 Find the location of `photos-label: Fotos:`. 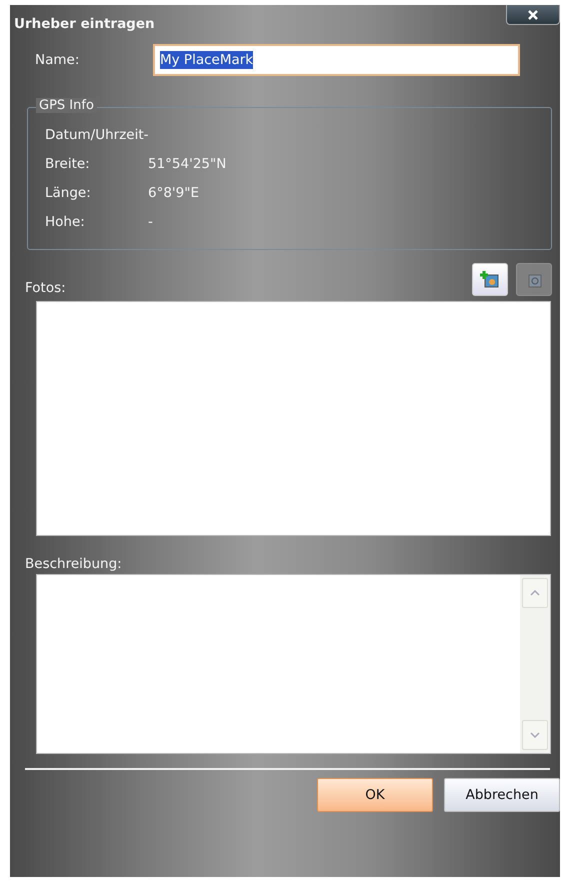

photos-label: Fotos: is located at coordinates (45, 288).